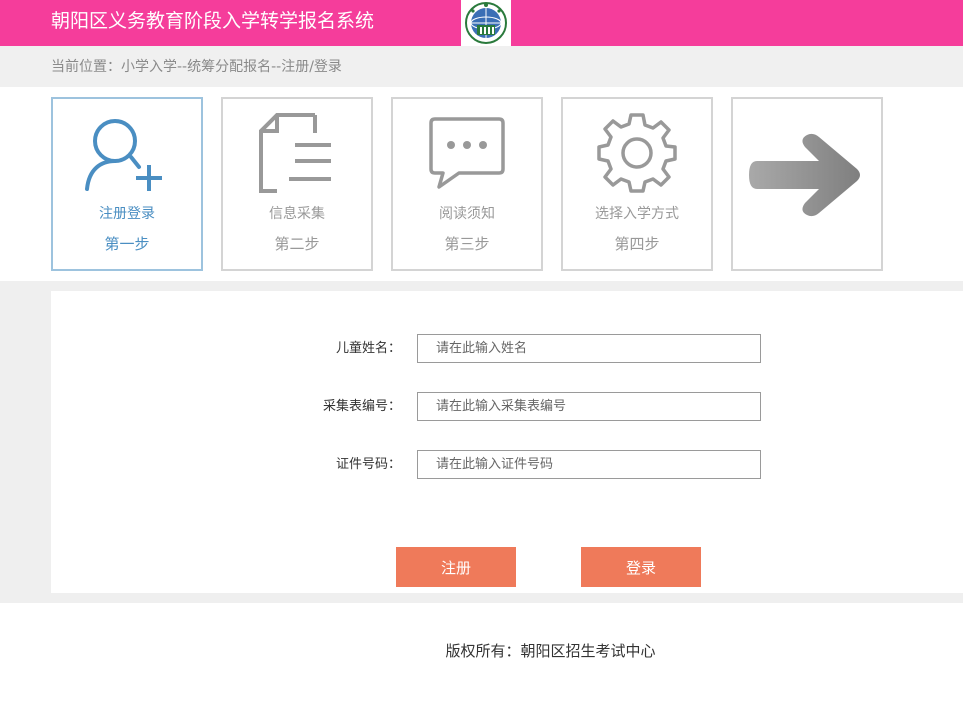  I want to click on step-label: 注册登录, so click(127, 214).